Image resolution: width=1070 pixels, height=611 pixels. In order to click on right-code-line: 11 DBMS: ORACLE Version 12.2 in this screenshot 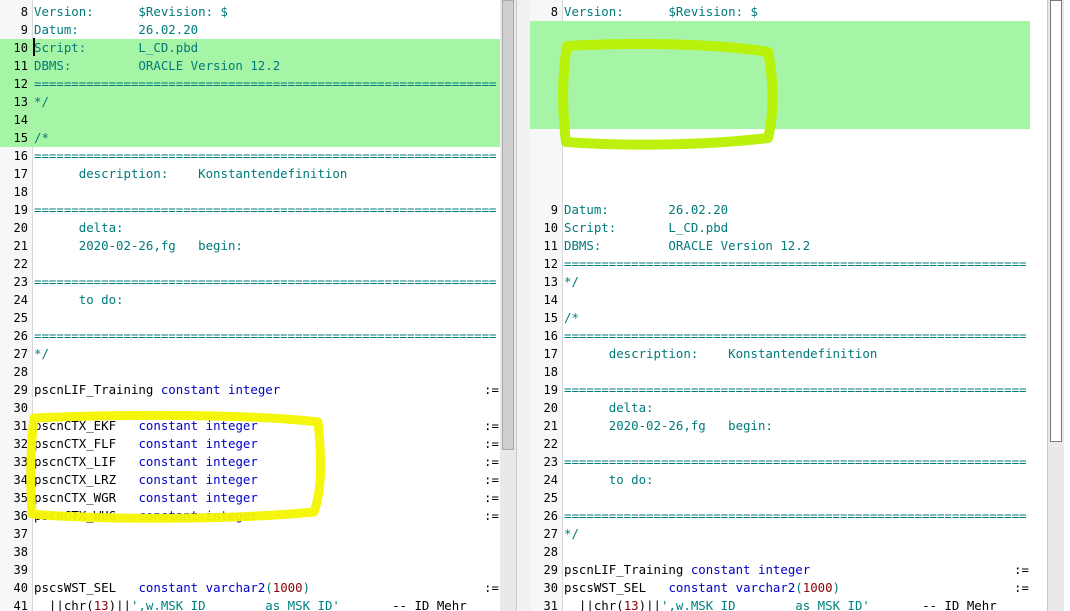, I will do `click(780, 246)`.